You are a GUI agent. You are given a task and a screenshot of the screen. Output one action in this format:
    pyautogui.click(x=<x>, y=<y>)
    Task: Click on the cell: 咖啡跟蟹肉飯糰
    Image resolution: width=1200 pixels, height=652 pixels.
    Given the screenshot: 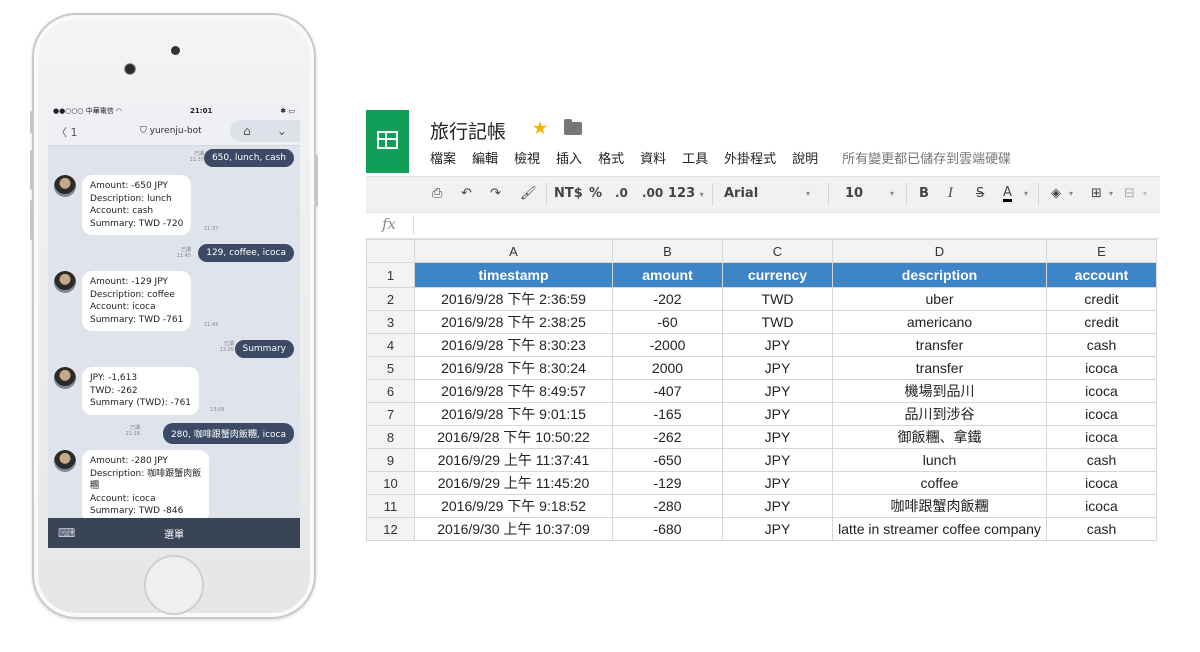 What is the action you would take?
    pyautogui.click(x=939, y=506)
    